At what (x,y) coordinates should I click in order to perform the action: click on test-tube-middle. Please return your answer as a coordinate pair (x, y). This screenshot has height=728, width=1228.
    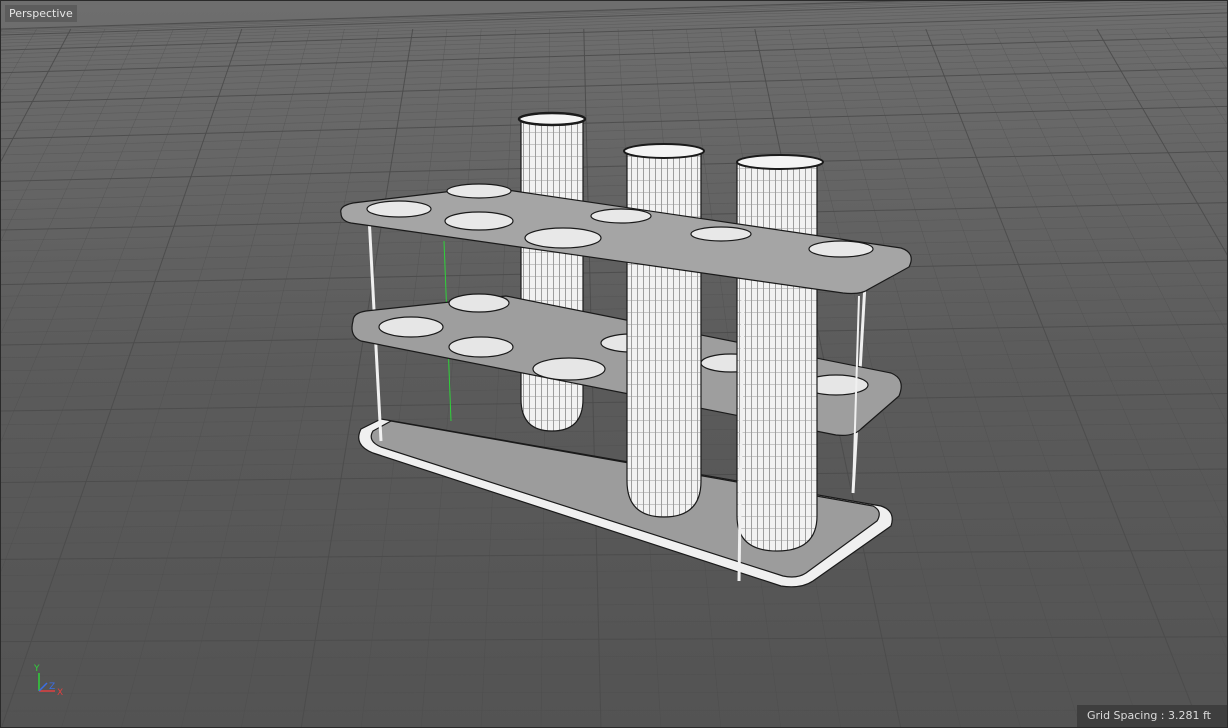
    Looking at the image, I should click on (664, 330).